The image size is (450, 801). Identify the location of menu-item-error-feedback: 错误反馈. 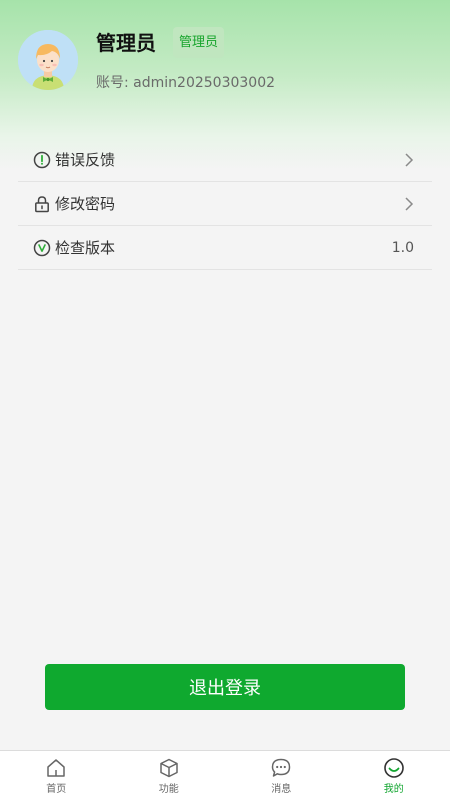
(225, 160).